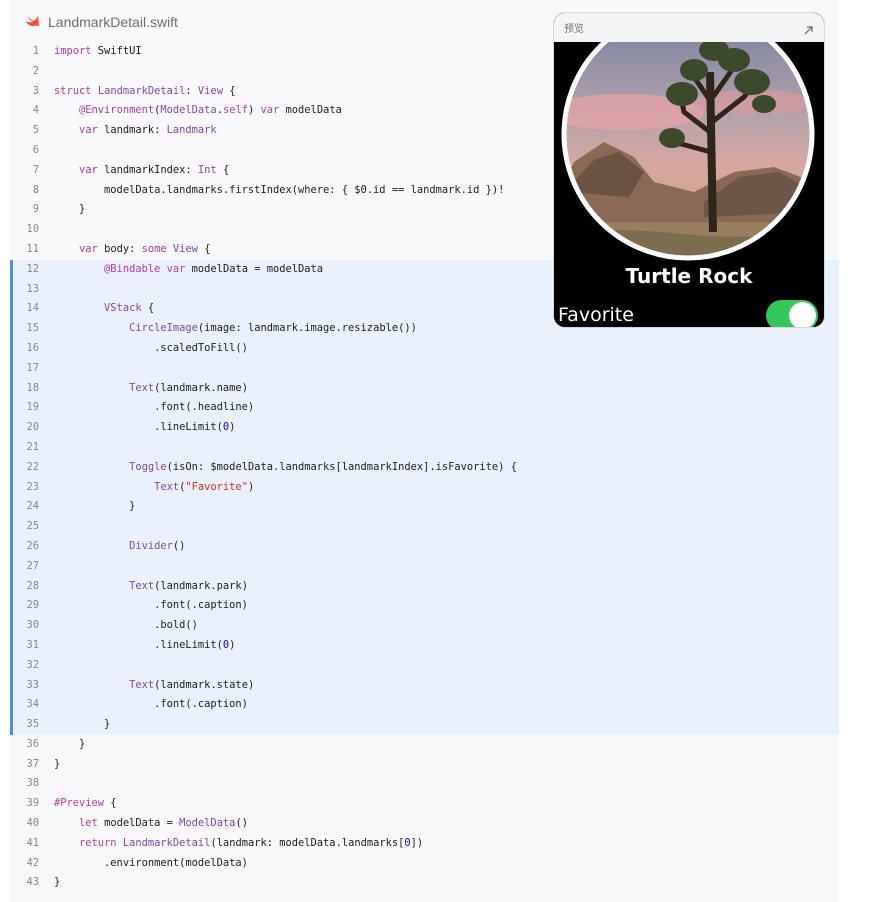 The image size is (877, 902). Describe the element at coordinates (35, 169) in the screenshot. I see `line-number: 7` at that location.